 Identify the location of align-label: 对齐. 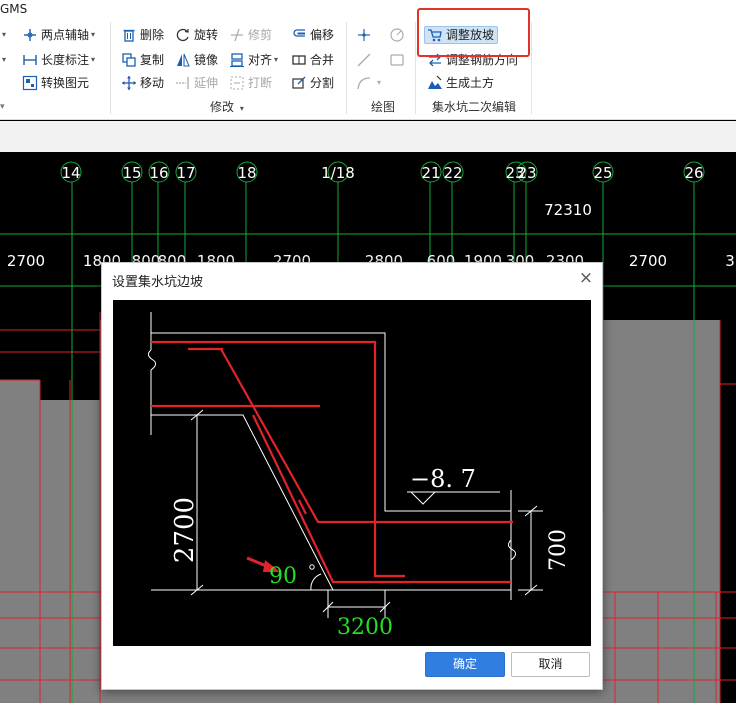
(260, 60).